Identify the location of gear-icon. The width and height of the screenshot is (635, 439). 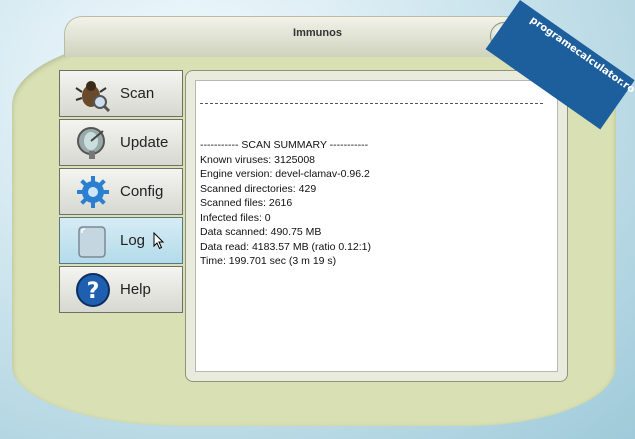
(93, 192).